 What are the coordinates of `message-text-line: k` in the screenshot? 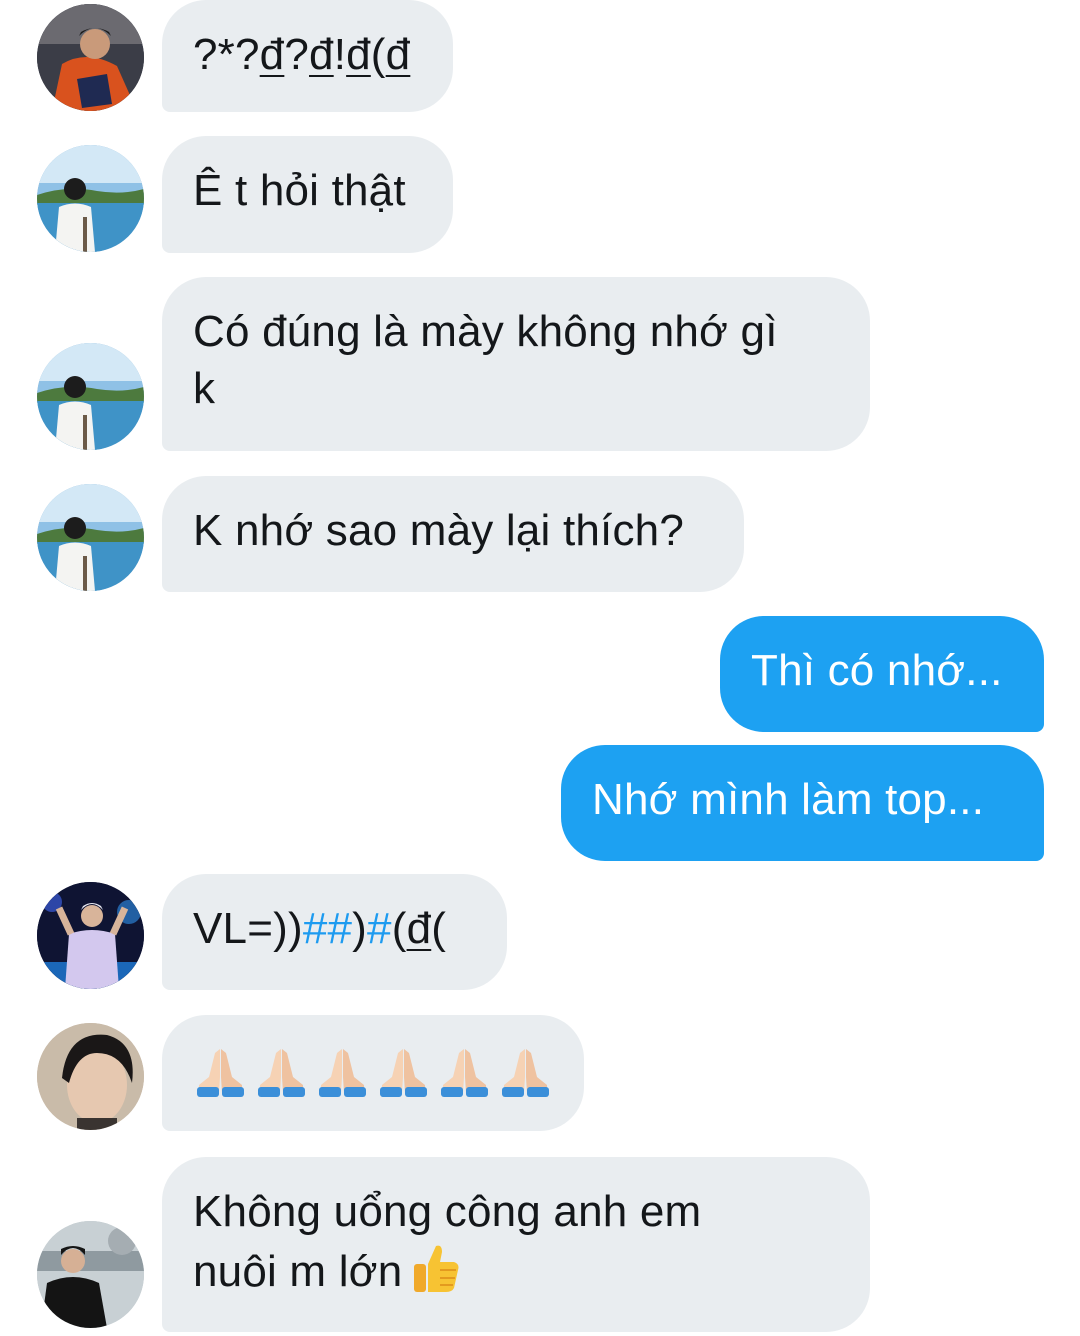 It's located at (204, 388).